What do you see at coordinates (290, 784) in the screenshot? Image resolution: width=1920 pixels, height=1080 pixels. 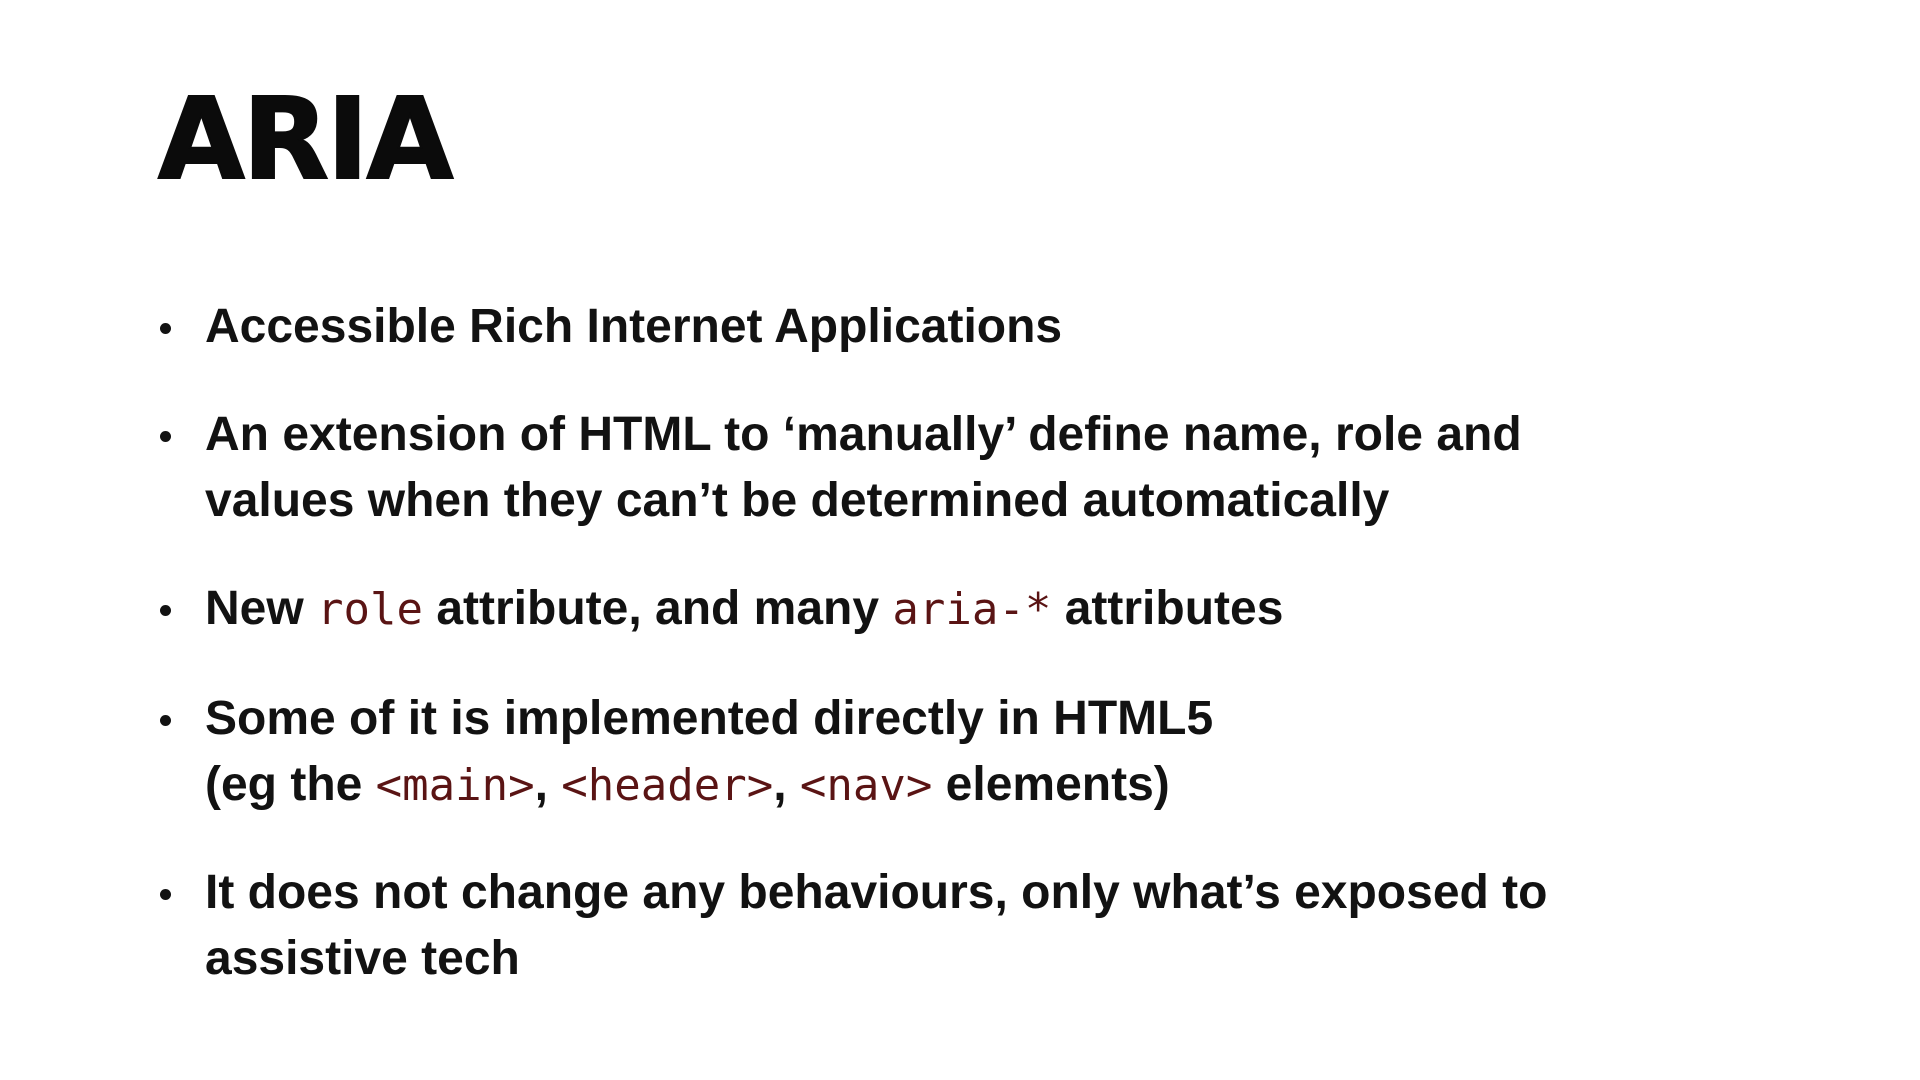 I see `bullet-text: (eg the` at bounding box center [290, 784].